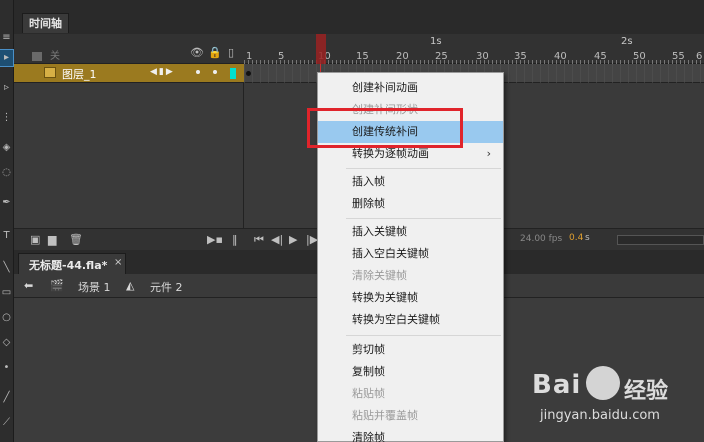 This screenshot has height=442, width=704. I want to click on eye-icon: 👁, so click(197, 52).